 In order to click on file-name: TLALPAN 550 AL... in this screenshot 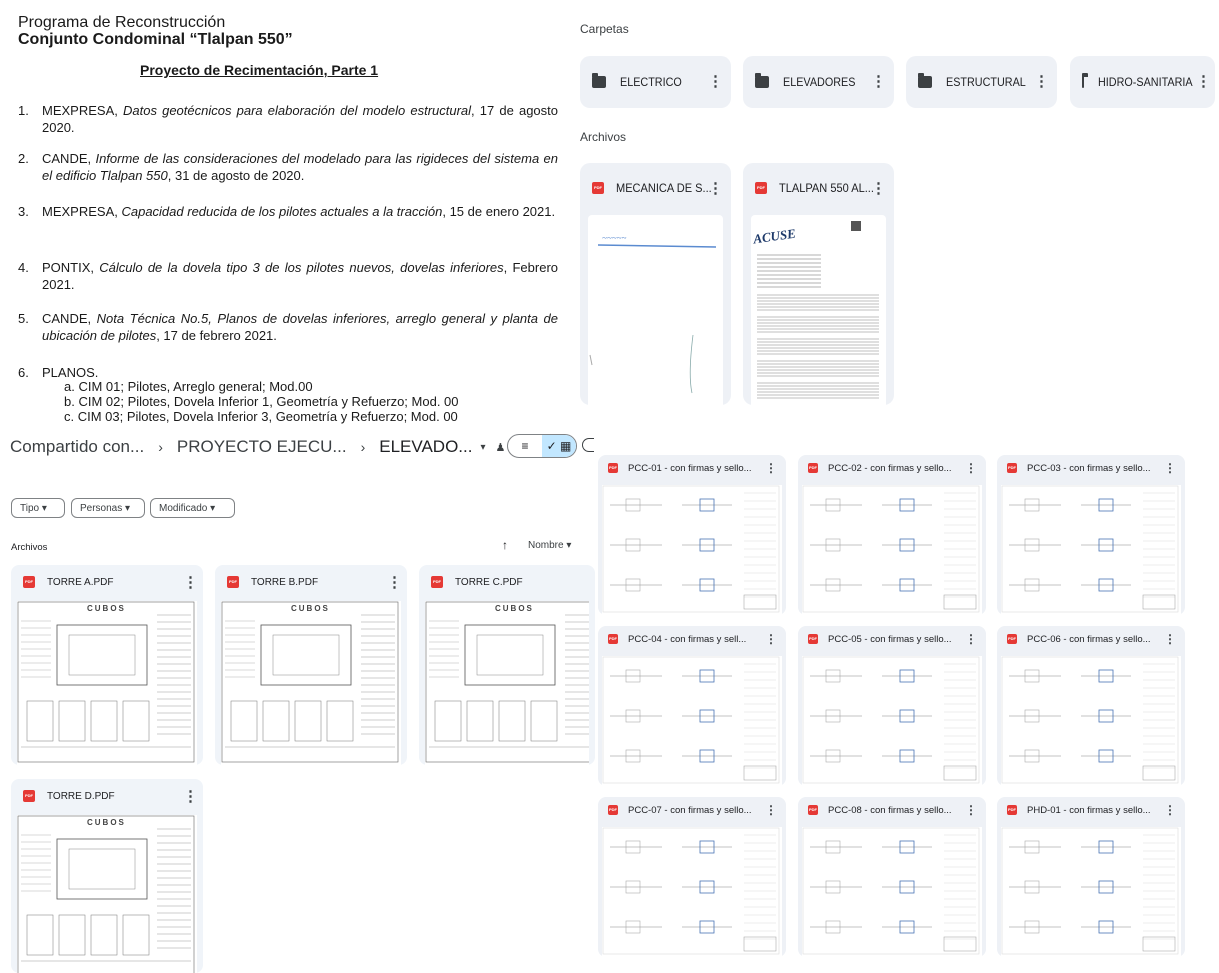, I will do `click(826, 188)`.